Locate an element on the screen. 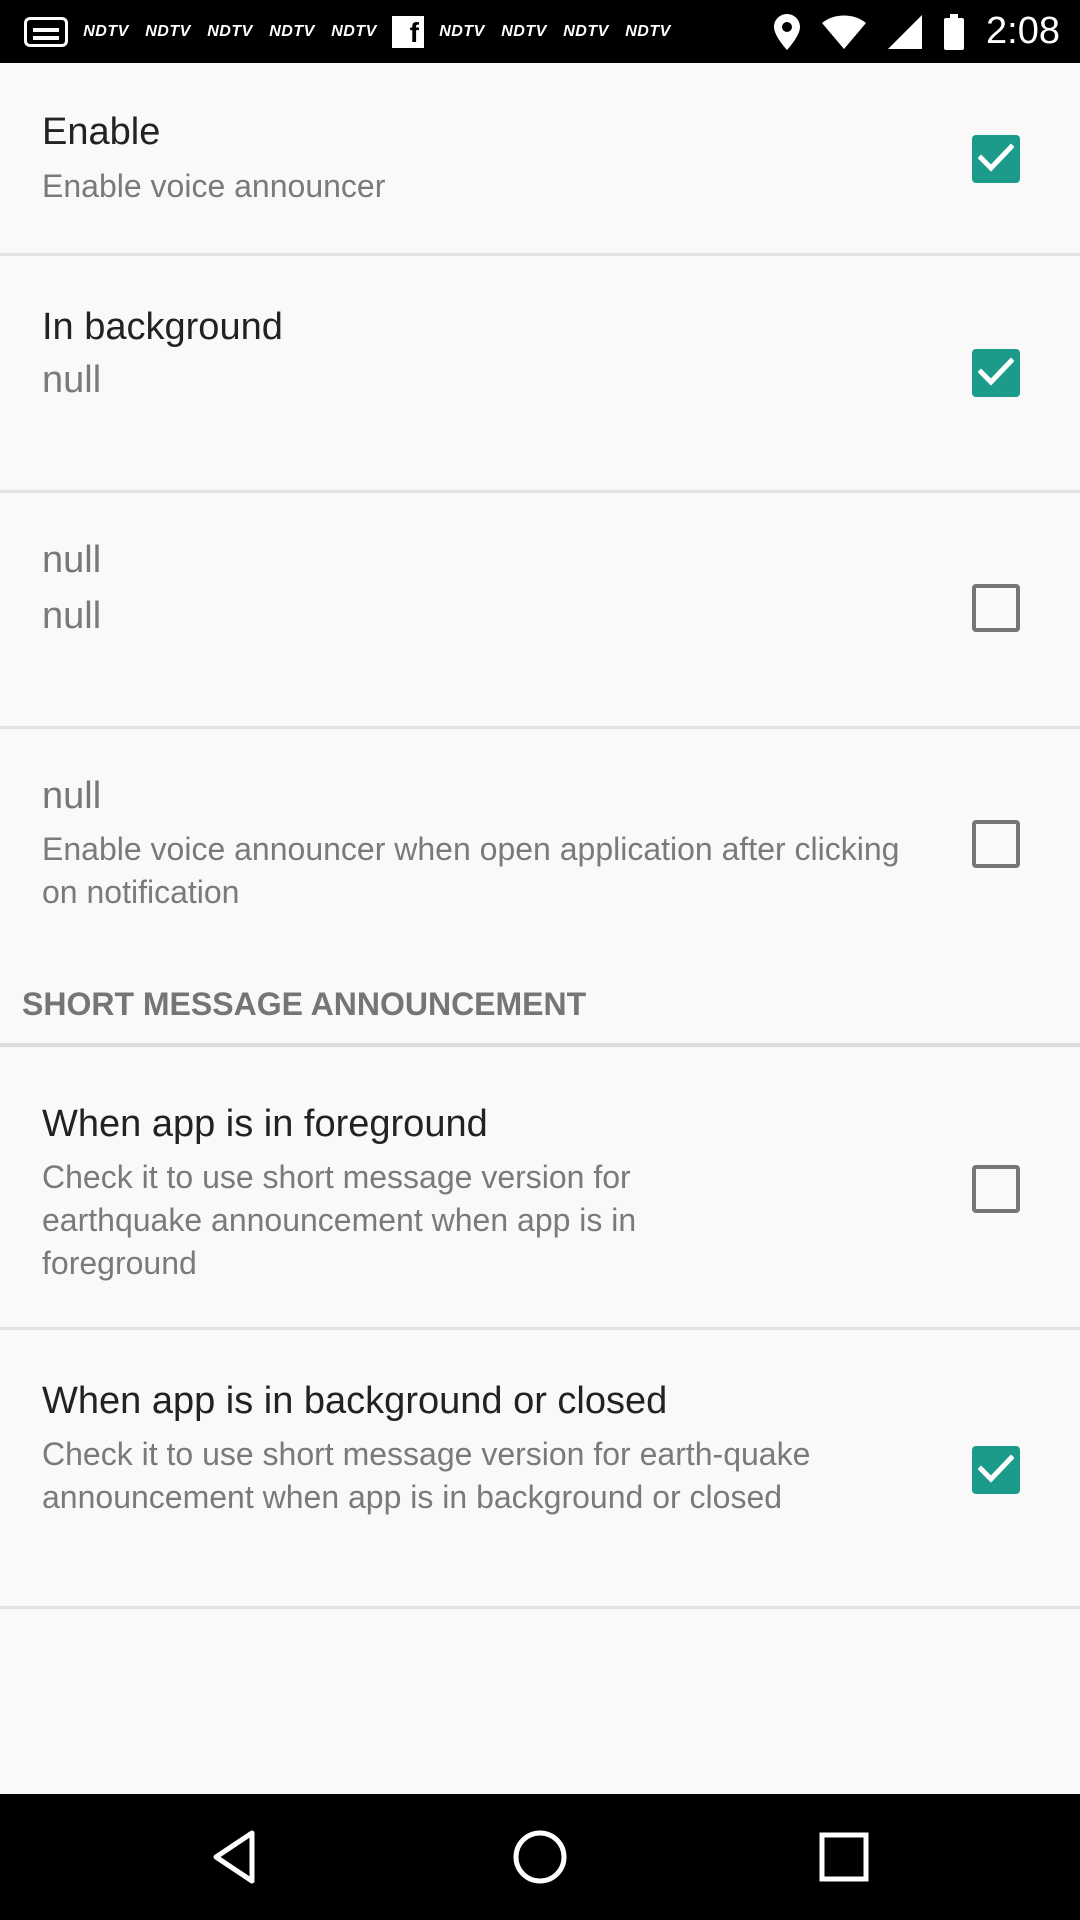 The width and height of the screenshot is (1080, 1920). preference-summary: Enable voice announcer is located at coordinates (214, 186).